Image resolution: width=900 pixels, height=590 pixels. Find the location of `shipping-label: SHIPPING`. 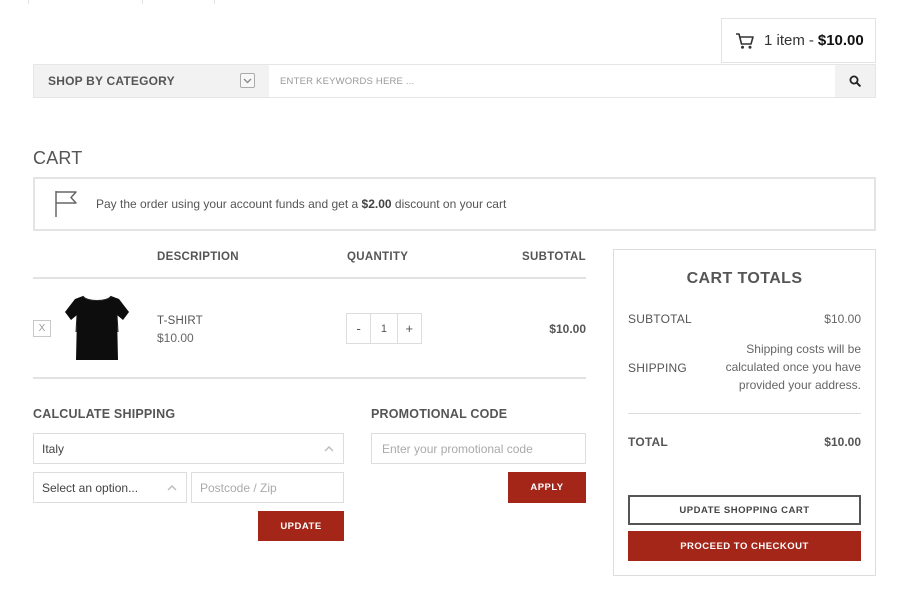

shipping-label: SHIPPING is located at coordinates (657, 368).